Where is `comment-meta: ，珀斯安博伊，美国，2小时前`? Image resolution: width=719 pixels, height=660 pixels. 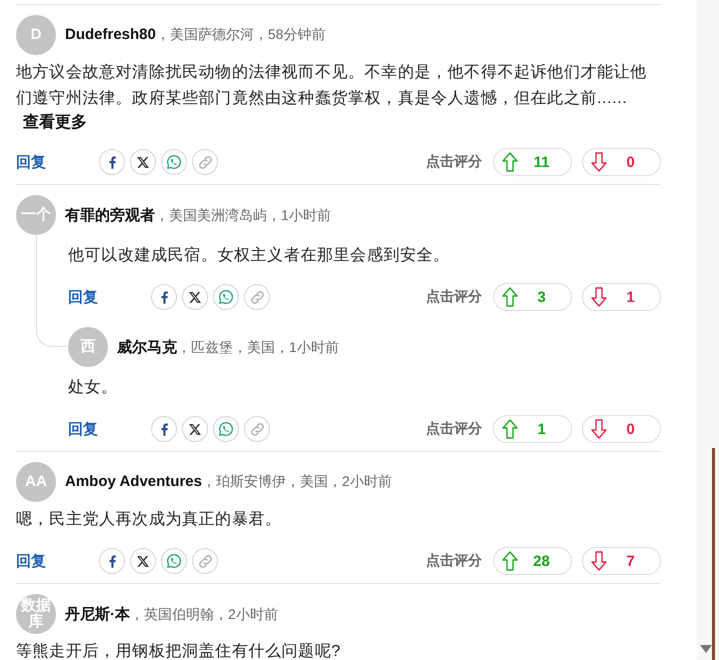 comment-meta: ，珀斯安博伊，美国，2小时前 is located at coordinates (297, 481).